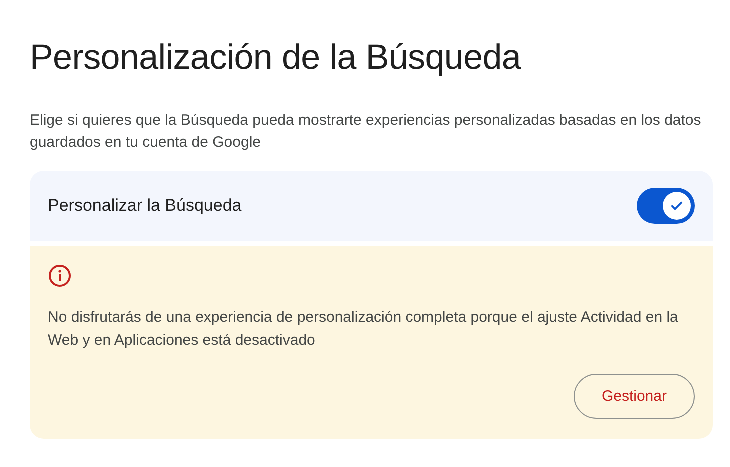 The image size is (730, 467). I want to click on setting-label: Personalizar la Búsqueda, so click(145, 206).